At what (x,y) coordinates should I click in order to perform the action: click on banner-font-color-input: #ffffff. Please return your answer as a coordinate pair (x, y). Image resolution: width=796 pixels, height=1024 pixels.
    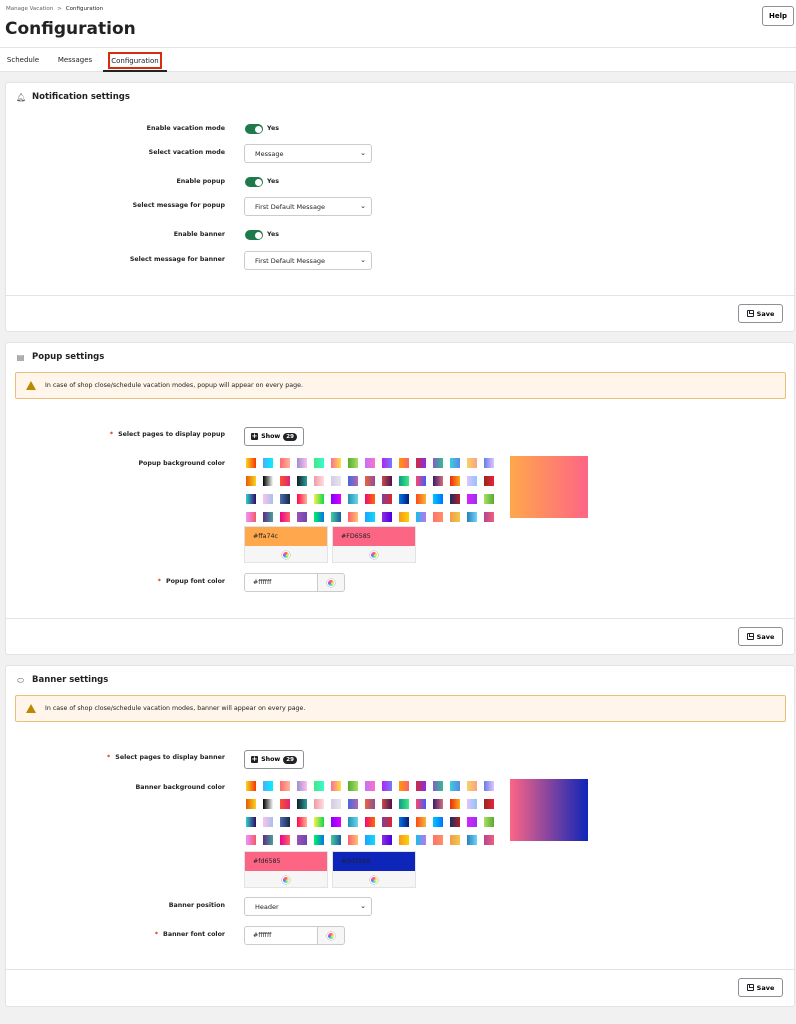
    Looking at the image, I should click on (281, 935).